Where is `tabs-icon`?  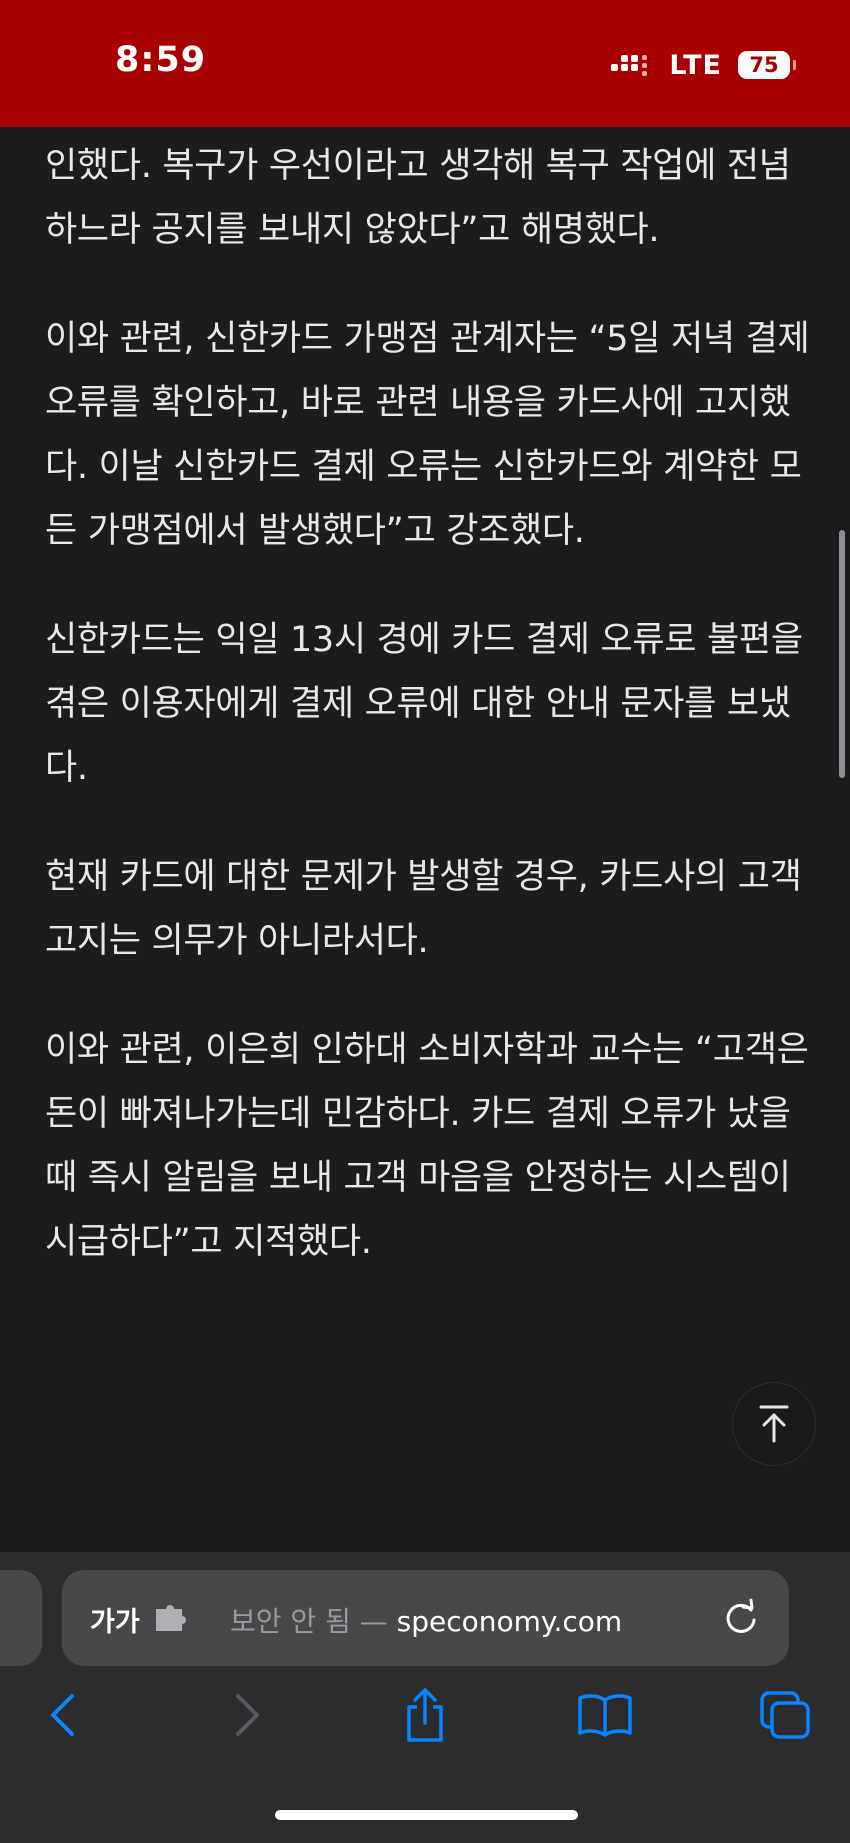
tabs-icon is located at coordinates (785, 1715).